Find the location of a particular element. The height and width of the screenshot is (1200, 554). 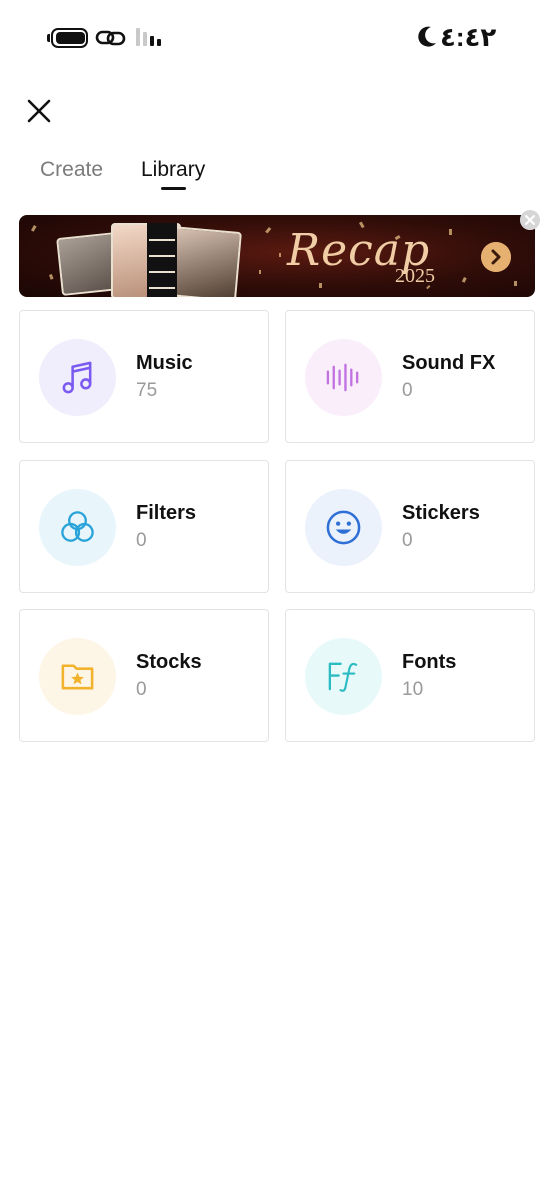

recap-banner: Recap 2025 is located at coordinates (277, 256).